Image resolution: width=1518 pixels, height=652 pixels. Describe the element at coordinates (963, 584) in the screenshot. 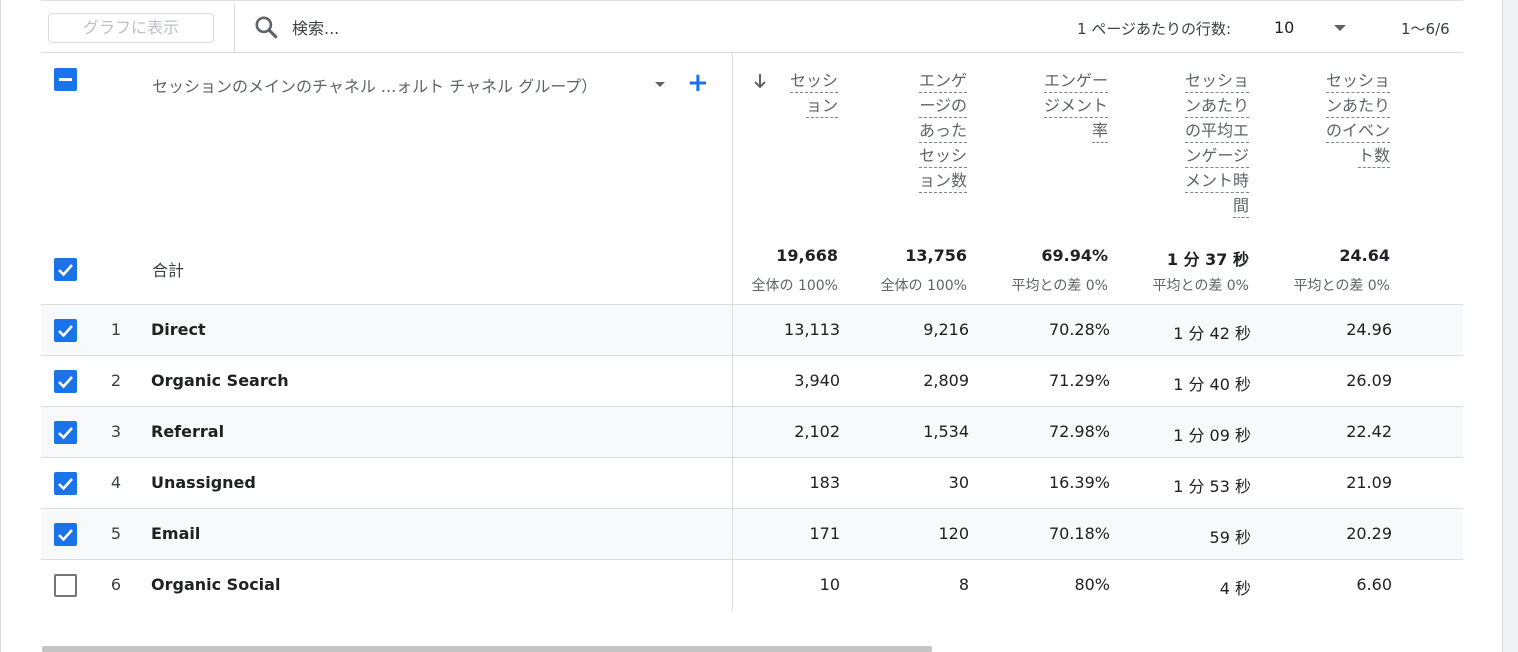

I see `cell-engaged-sessions: 8` at that location.